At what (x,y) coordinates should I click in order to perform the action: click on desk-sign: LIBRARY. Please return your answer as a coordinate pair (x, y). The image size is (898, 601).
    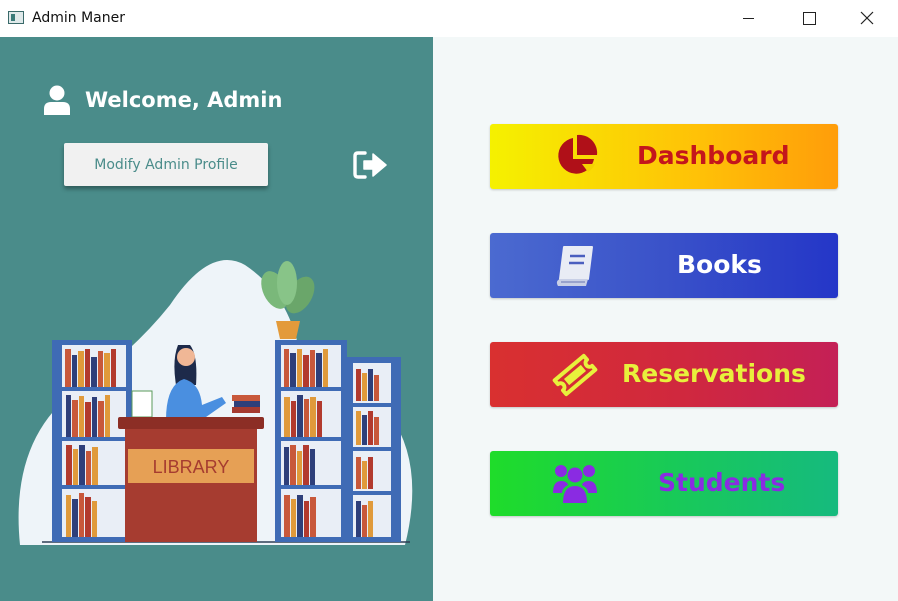
    Looking at the image, I should click on (191, 467).